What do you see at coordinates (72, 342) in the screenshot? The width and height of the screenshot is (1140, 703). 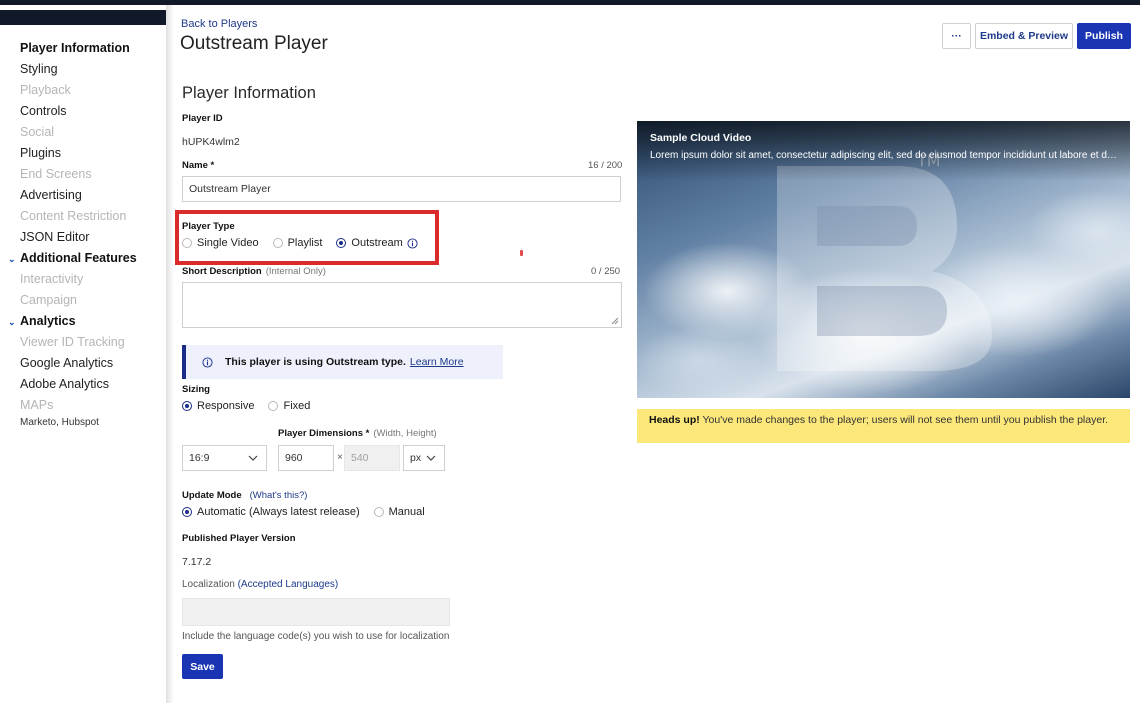 I see `sidebar-item-viewer-id-tracking: Viewer ID Tracking` at bounding box center [72, 342].